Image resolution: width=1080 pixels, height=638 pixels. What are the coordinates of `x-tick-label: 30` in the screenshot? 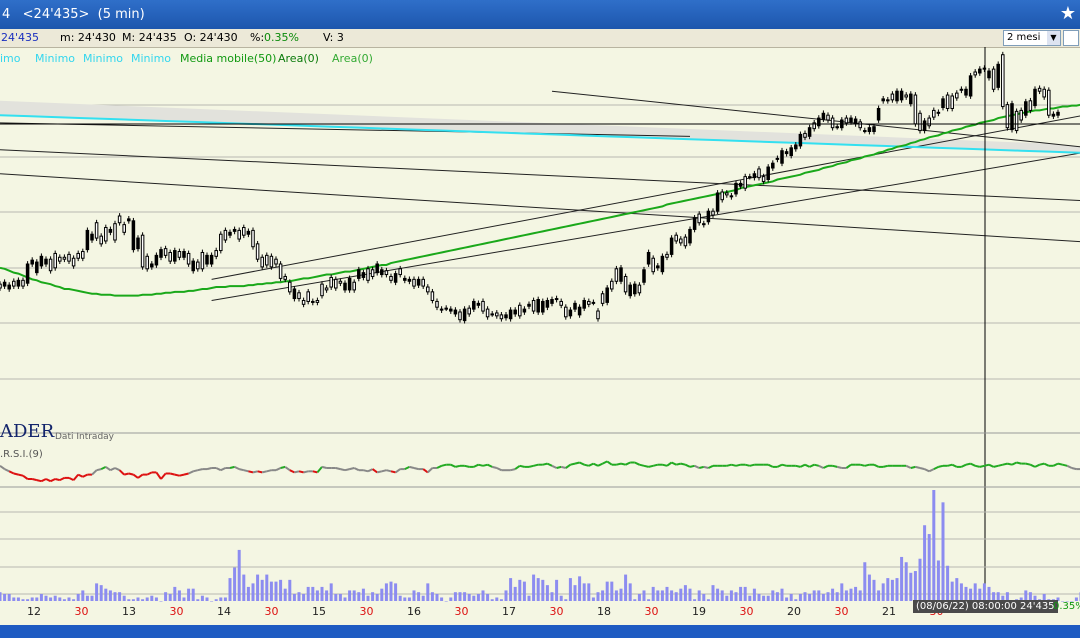 It's located at (82, 611).